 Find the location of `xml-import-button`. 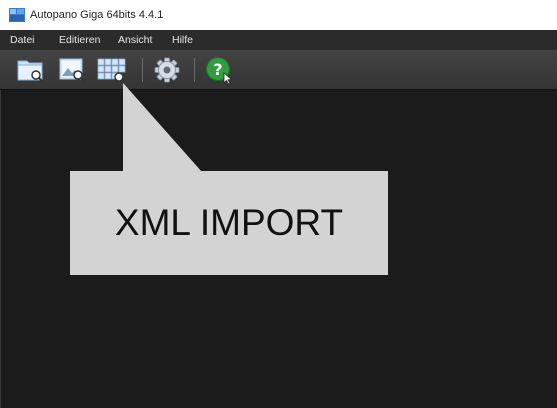

xml-import-button is located at coordinates (112, 70).